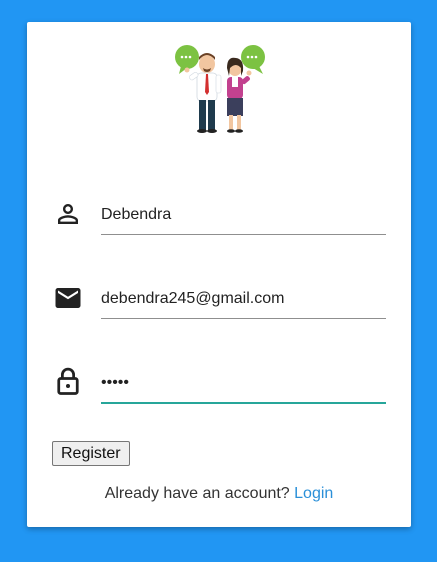 Image resolution: width=437 pixels, height=562 pixels. Describe the element at coordinates (243, 384) in the screenshot. I see `password-input` at that location.